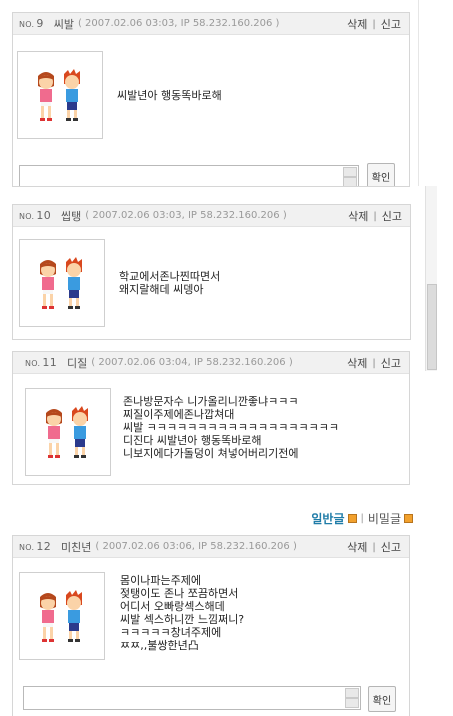 Image resolution: width=453 pixels, height=716 pixels. Describe the element at coordinates (170, 283) in the screenshot. I see `post-message: 학교에서존나찐따면서 왜지랄해데 씨뎅아` at that location.